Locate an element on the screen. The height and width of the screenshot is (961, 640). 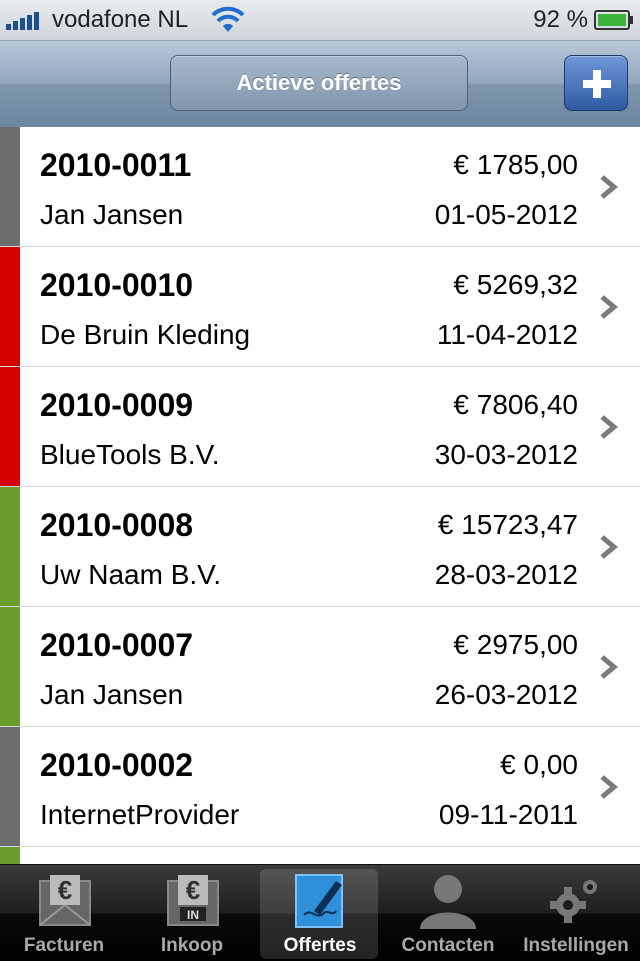
offer-date: 26-03-2012 is located at coordinates (506, 694).